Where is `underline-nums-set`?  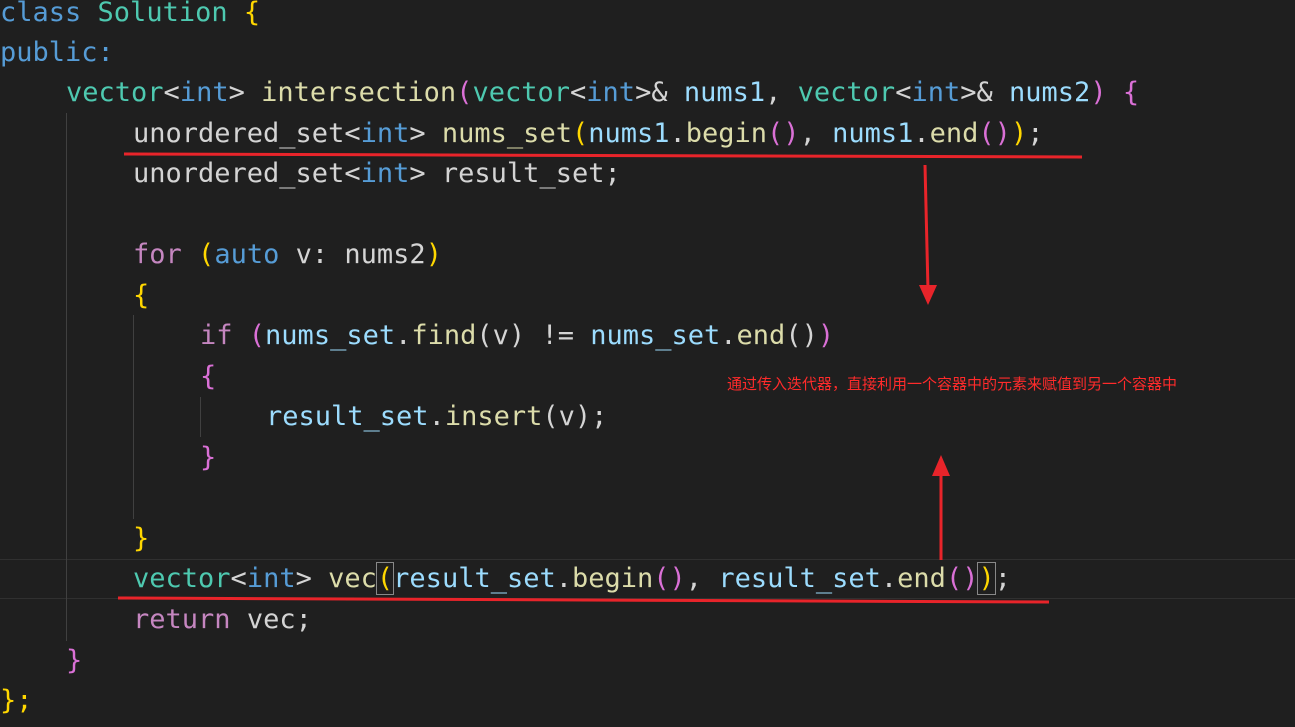 underline-nums-set is located at coordinates (603, 155).